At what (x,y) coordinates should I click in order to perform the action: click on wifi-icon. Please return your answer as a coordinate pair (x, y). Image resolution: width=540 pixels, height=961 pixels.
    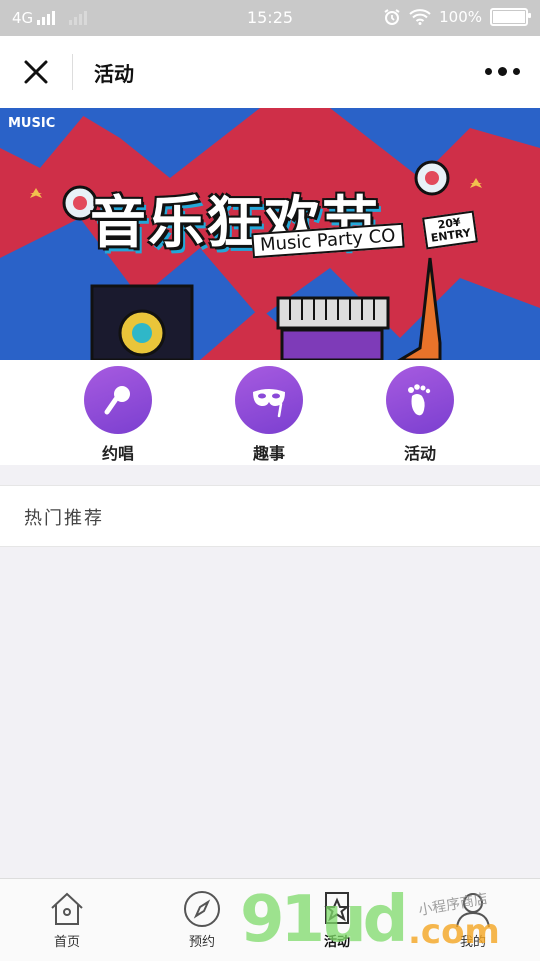
    Looking at the image, I should click on (420, 17).